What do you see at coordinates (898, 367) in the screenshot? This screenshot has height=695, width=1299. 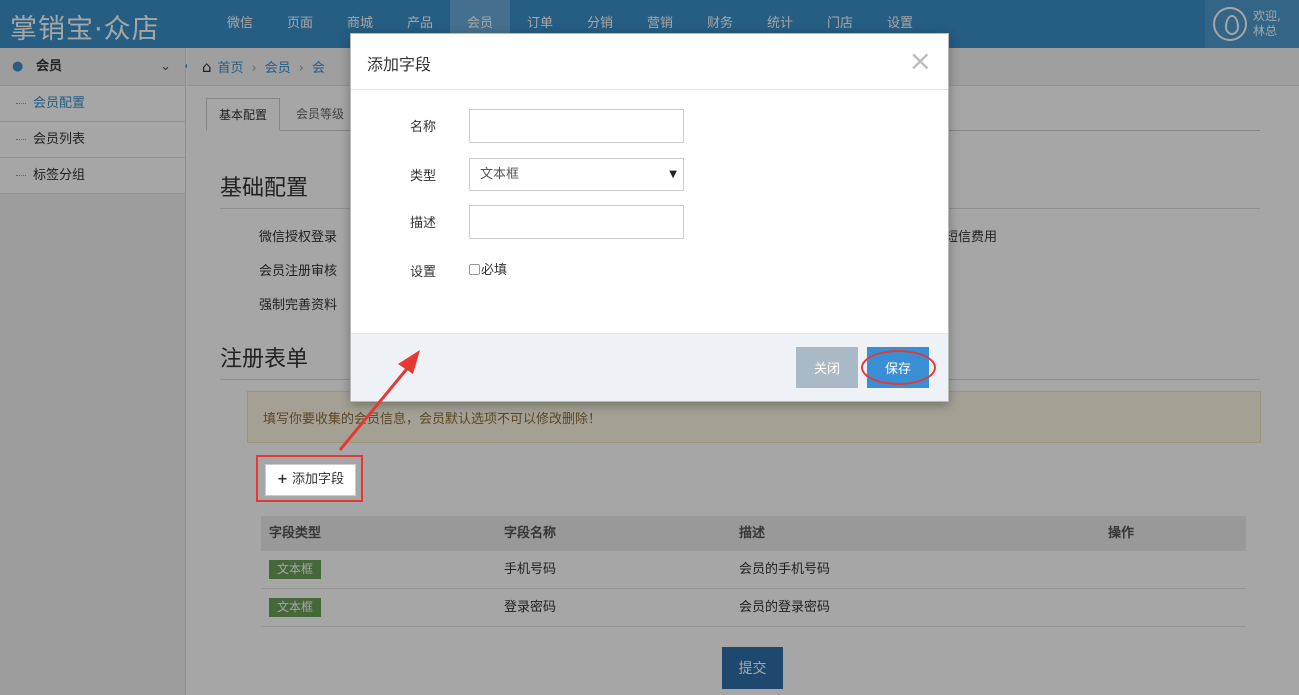 I see `annotation-save-circle` at bounding box center [898, 367].